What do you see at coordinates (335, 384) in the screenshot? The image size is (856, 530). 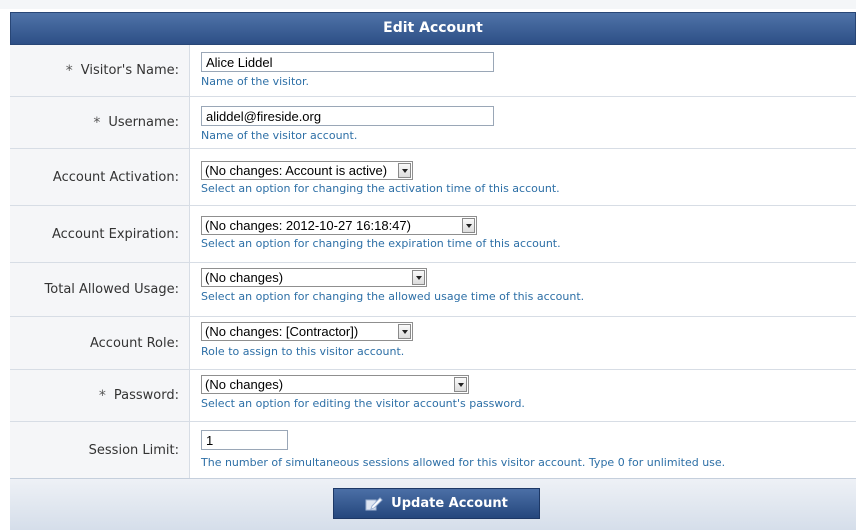 I see `password-select: (No changes)` at bounding box center [335, 384].